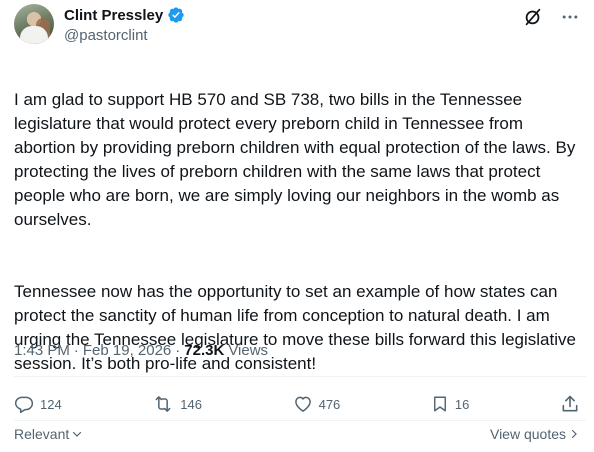 The height and width of the screenshot is (452, 594). What do you see at coordinates (34, 35) in the screenshot?
I see `avatar-figure` at bounding box center [34, 35].